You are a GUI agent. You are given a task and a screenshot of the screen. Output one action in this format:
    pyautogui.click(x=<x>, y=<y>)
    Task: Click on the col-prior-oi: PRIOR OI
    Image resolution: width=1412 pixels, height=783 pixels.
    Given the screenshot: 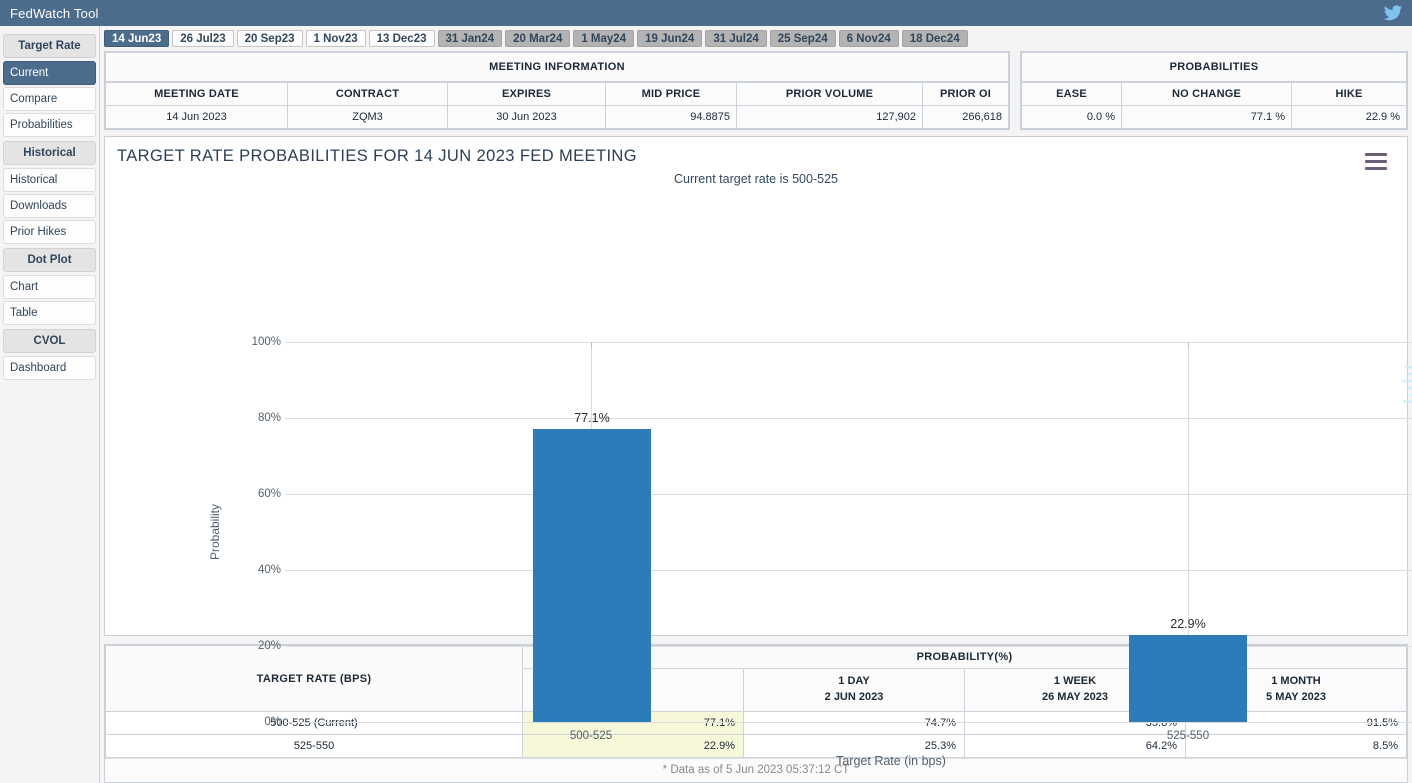 What is the action you would take?
    pyautogui.click(x=965, y=94)
    